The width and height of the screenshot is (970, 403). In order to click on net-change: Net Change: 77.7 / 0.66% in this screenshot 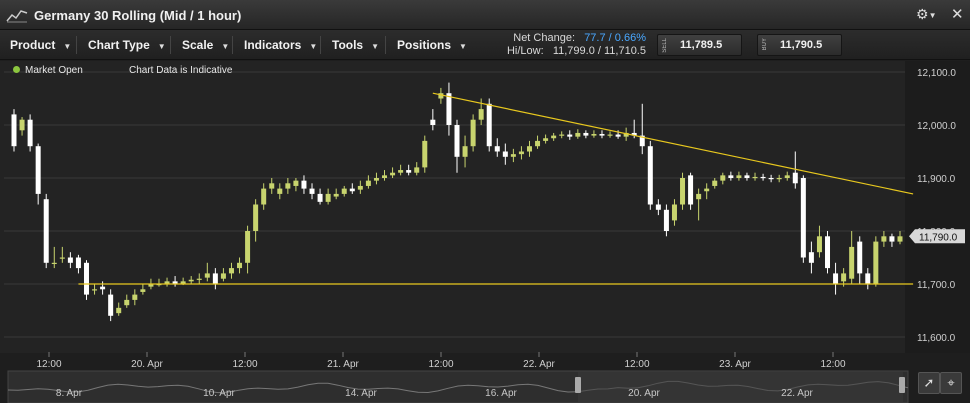, I will do `click(579, 38)`.